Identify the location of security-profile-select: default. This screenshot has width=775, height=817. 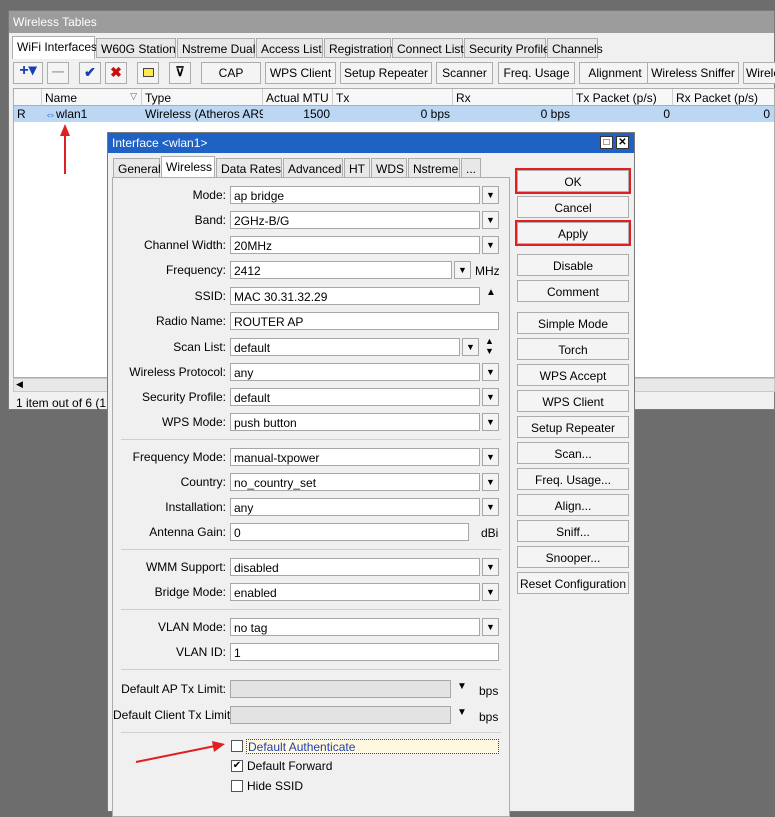
(355, 397).